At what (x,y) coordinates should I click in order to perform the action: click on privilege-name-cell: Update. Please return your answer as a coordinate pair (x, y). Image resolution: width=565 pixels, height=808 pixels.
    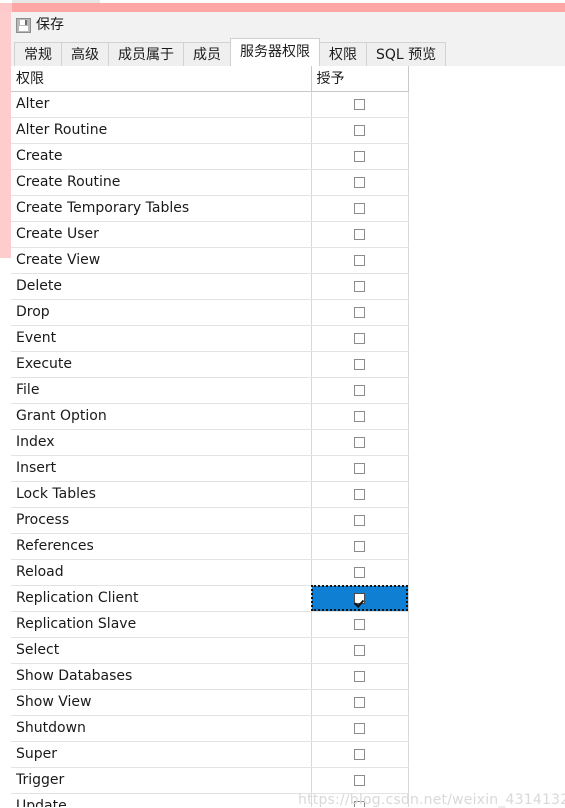
    Looking at the image, I should click on (161, 800).